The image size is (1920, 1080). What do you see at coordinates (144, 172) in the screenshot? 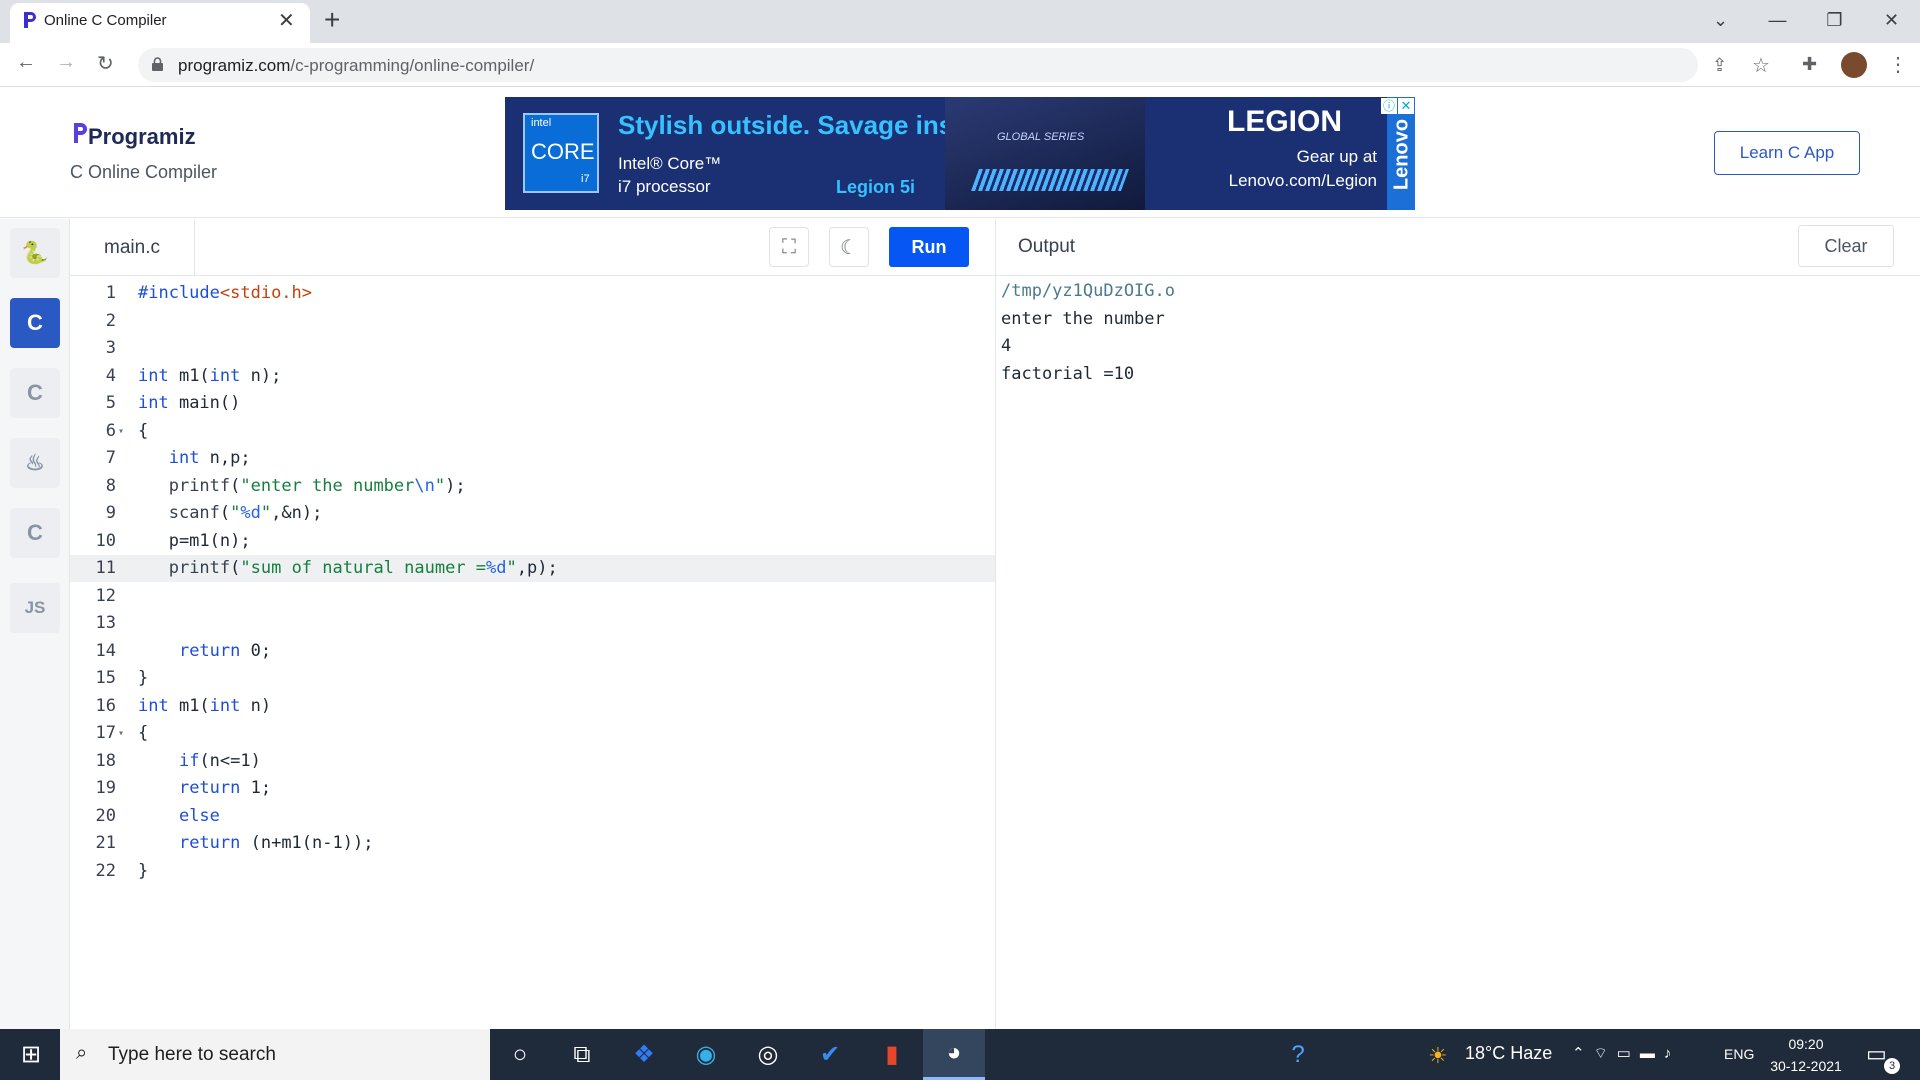
I see `site-subtitle: C Online Compiler` at bounding box center [144, 172].